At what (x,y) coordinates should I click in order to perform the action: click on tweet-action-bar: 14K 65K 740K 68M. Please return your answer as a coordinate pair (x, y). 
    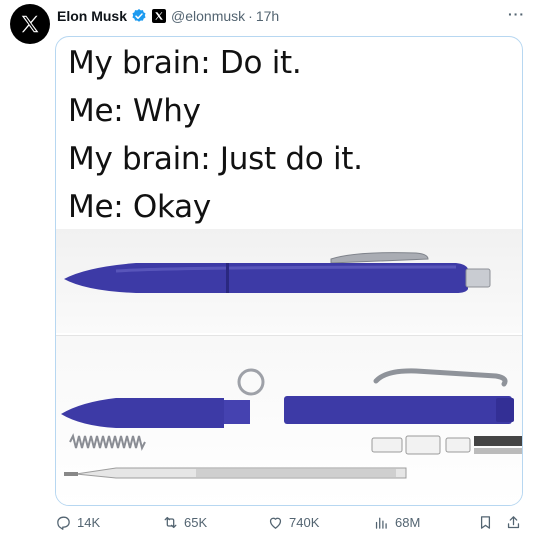
    Looking at the image, I should click on (290, 523).